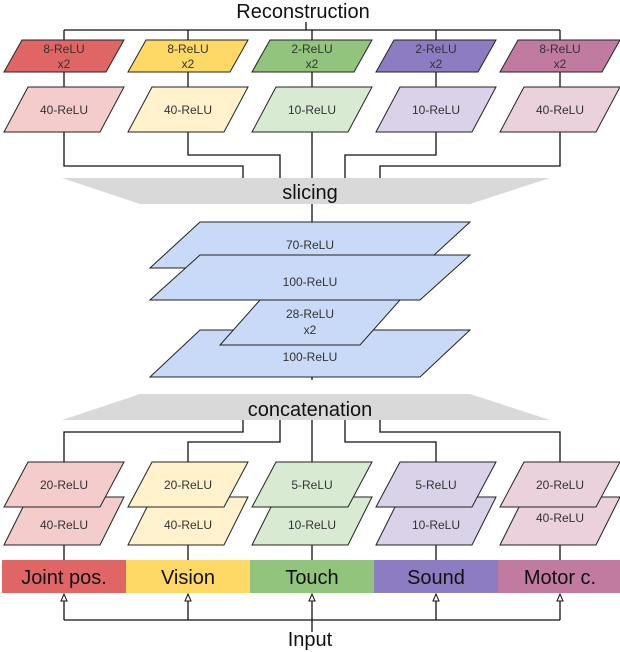 Image resolution: width=620 pixels, height=652 pixels. Describe the element at coordinates (310, 245) in the screenshot. I see `shared-layer-70-label: 70-ReLU` at that location.